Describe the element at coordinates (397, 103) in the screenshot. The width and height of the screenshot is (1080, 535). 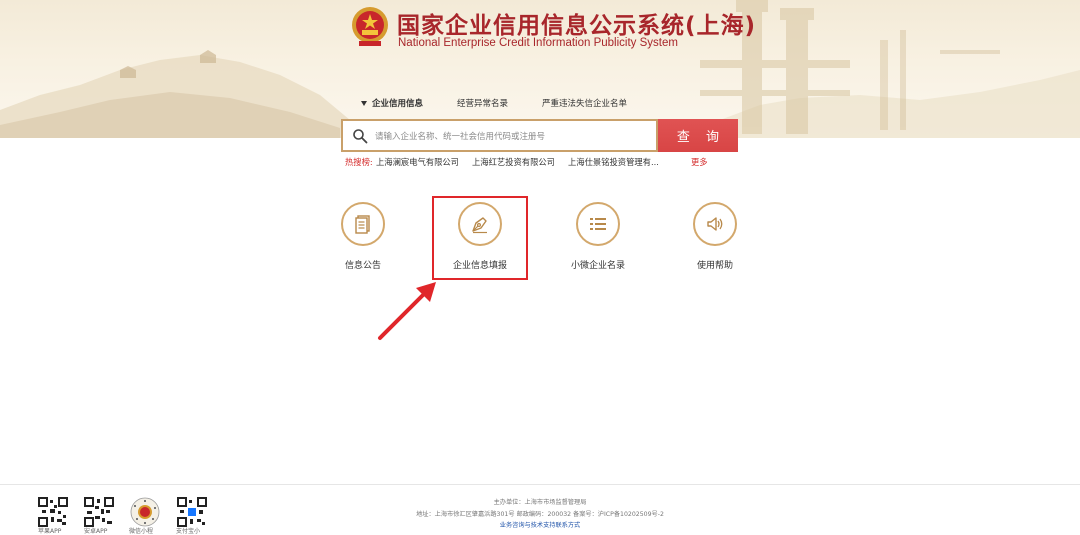
I see `tab-enterprise-credit: 企业信用信息` at that location.